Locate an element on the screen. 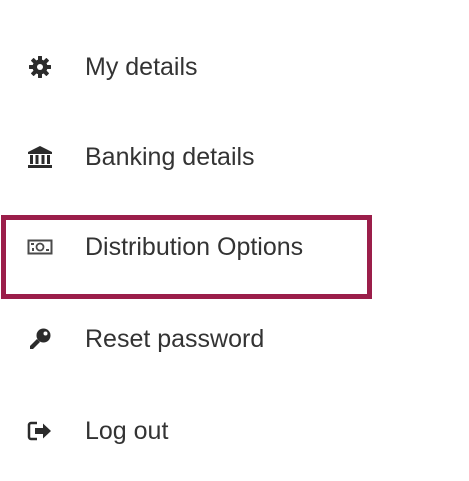 This screenshot has height=481, width=469. menu-item-label: My details is located at coordinates (141, 67).